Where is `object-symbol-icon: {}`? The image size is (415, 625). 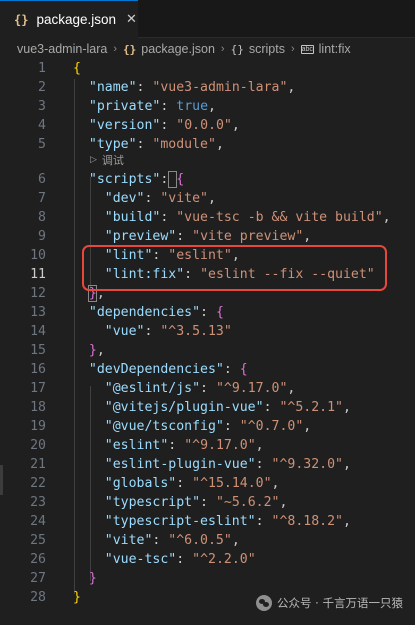
object-symbol-icon: {} is located at coordinates (237, 49).